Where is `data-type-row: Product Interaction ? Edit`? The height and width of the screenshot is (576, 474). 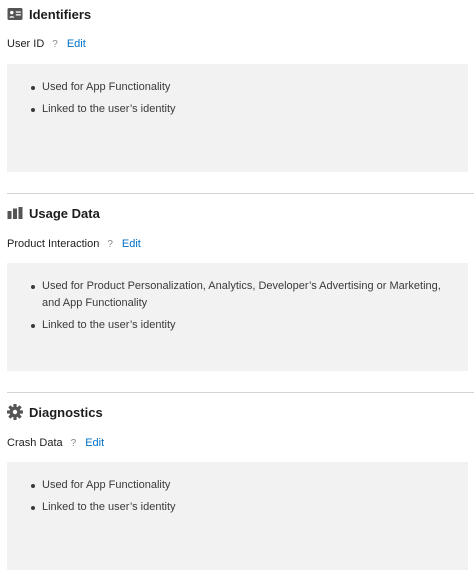 data-type-row: Product Interaction ? Edit is located at coordinates (74, 244).